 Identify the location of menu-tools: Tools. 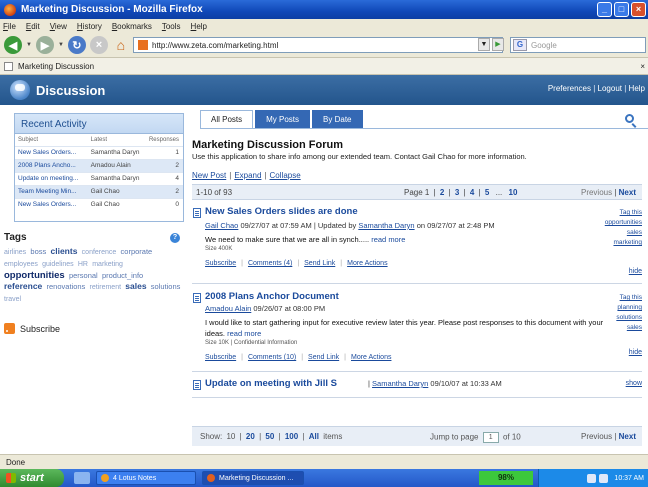
(171, 26).